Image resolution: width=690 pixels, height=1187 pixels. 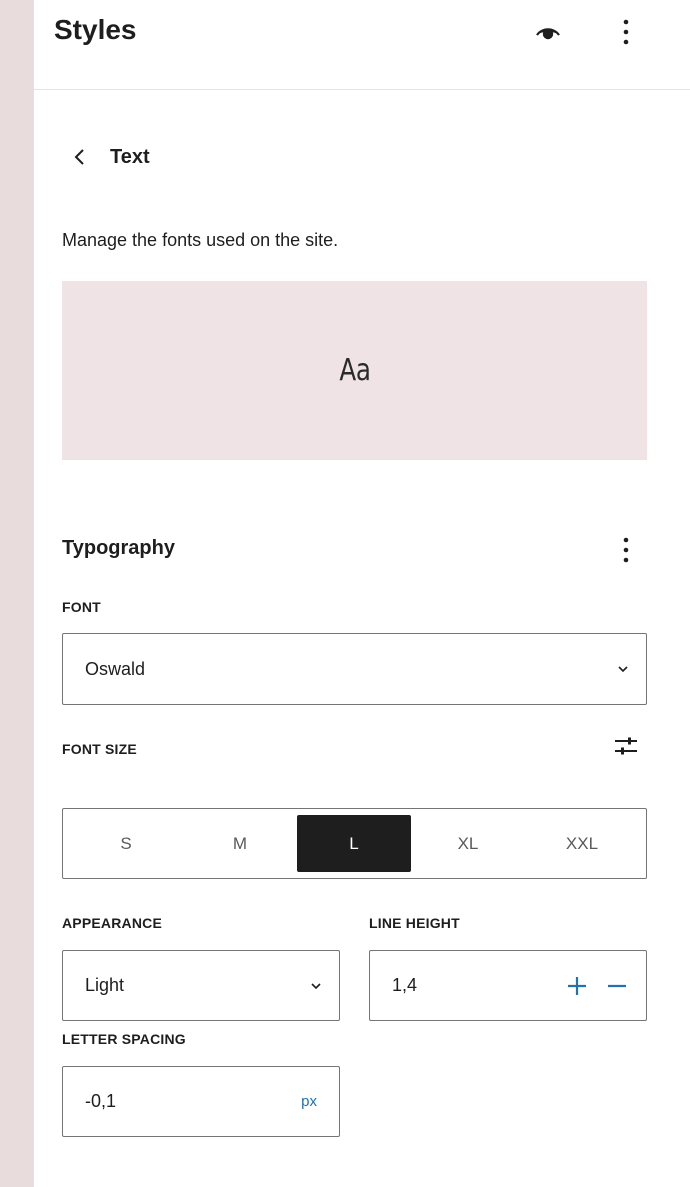 I want to click on minus-icon, so click(x=617, y=985).